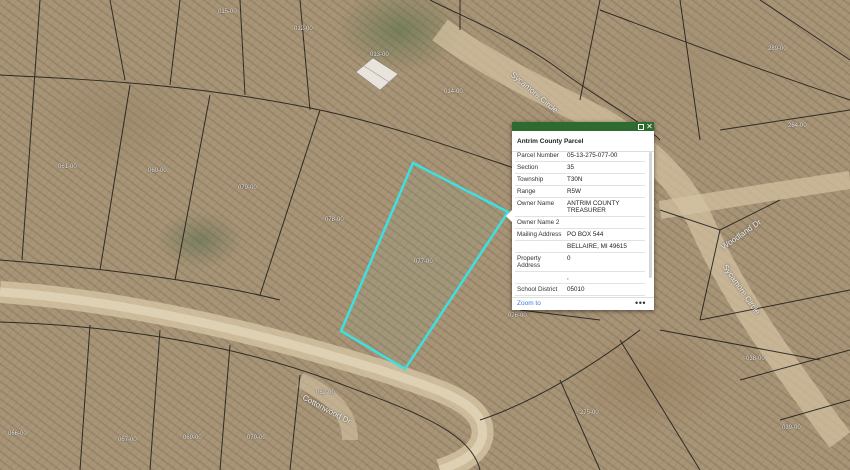  I want to click on attribute-key: Section, so click(540, 167).